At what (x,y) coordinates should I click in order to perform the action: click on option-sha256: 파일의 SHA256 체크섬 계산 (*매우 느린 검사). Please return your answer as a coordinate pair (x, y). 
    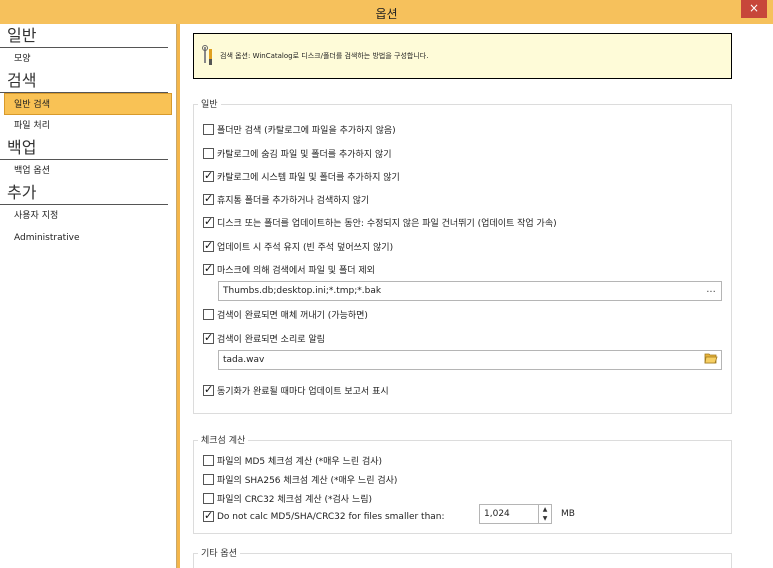
    Looking at the image, I should click on (300, 479).